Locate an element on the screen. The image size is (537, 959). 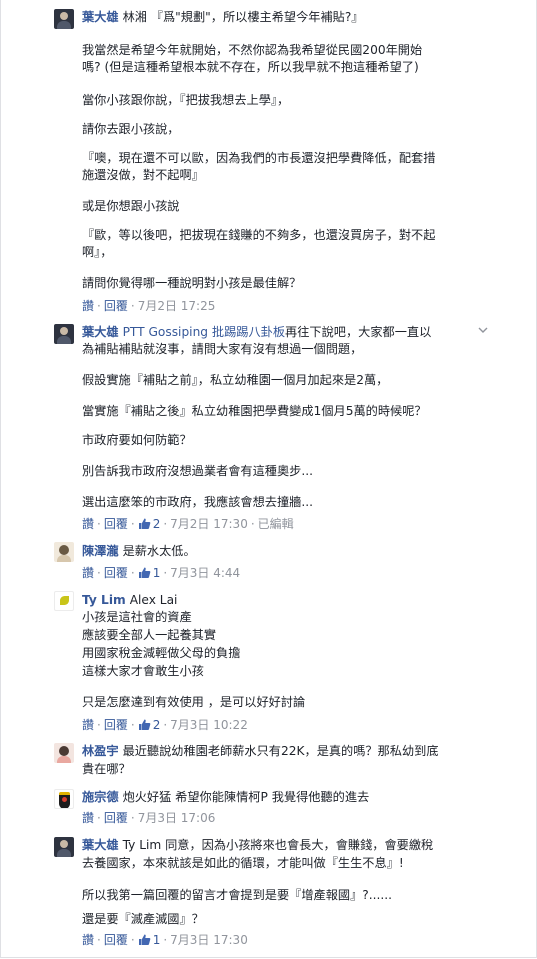
comment-text: 去養國家，本來就該是如此的循環，才能叫做『生生不息』! is located at coordinates (243, 863).